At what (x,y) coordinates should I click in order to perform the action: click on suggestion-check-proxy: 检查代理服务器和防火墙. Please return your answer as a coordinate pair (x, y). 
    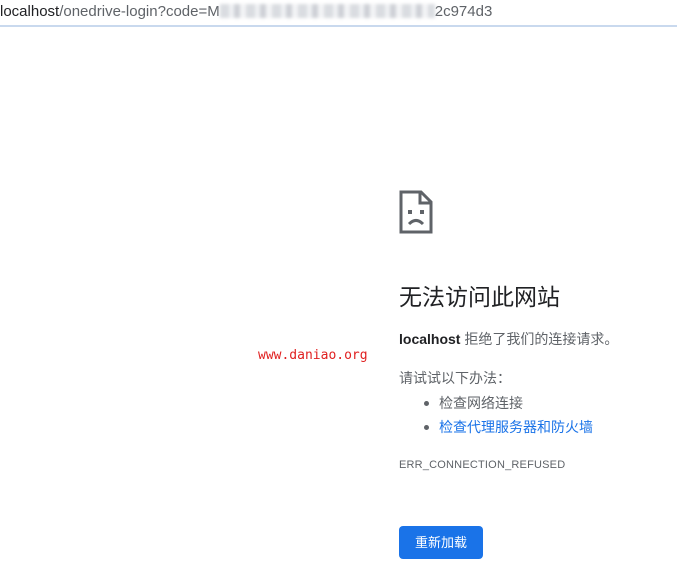
    Looking at the image, I should click on (496, 427).